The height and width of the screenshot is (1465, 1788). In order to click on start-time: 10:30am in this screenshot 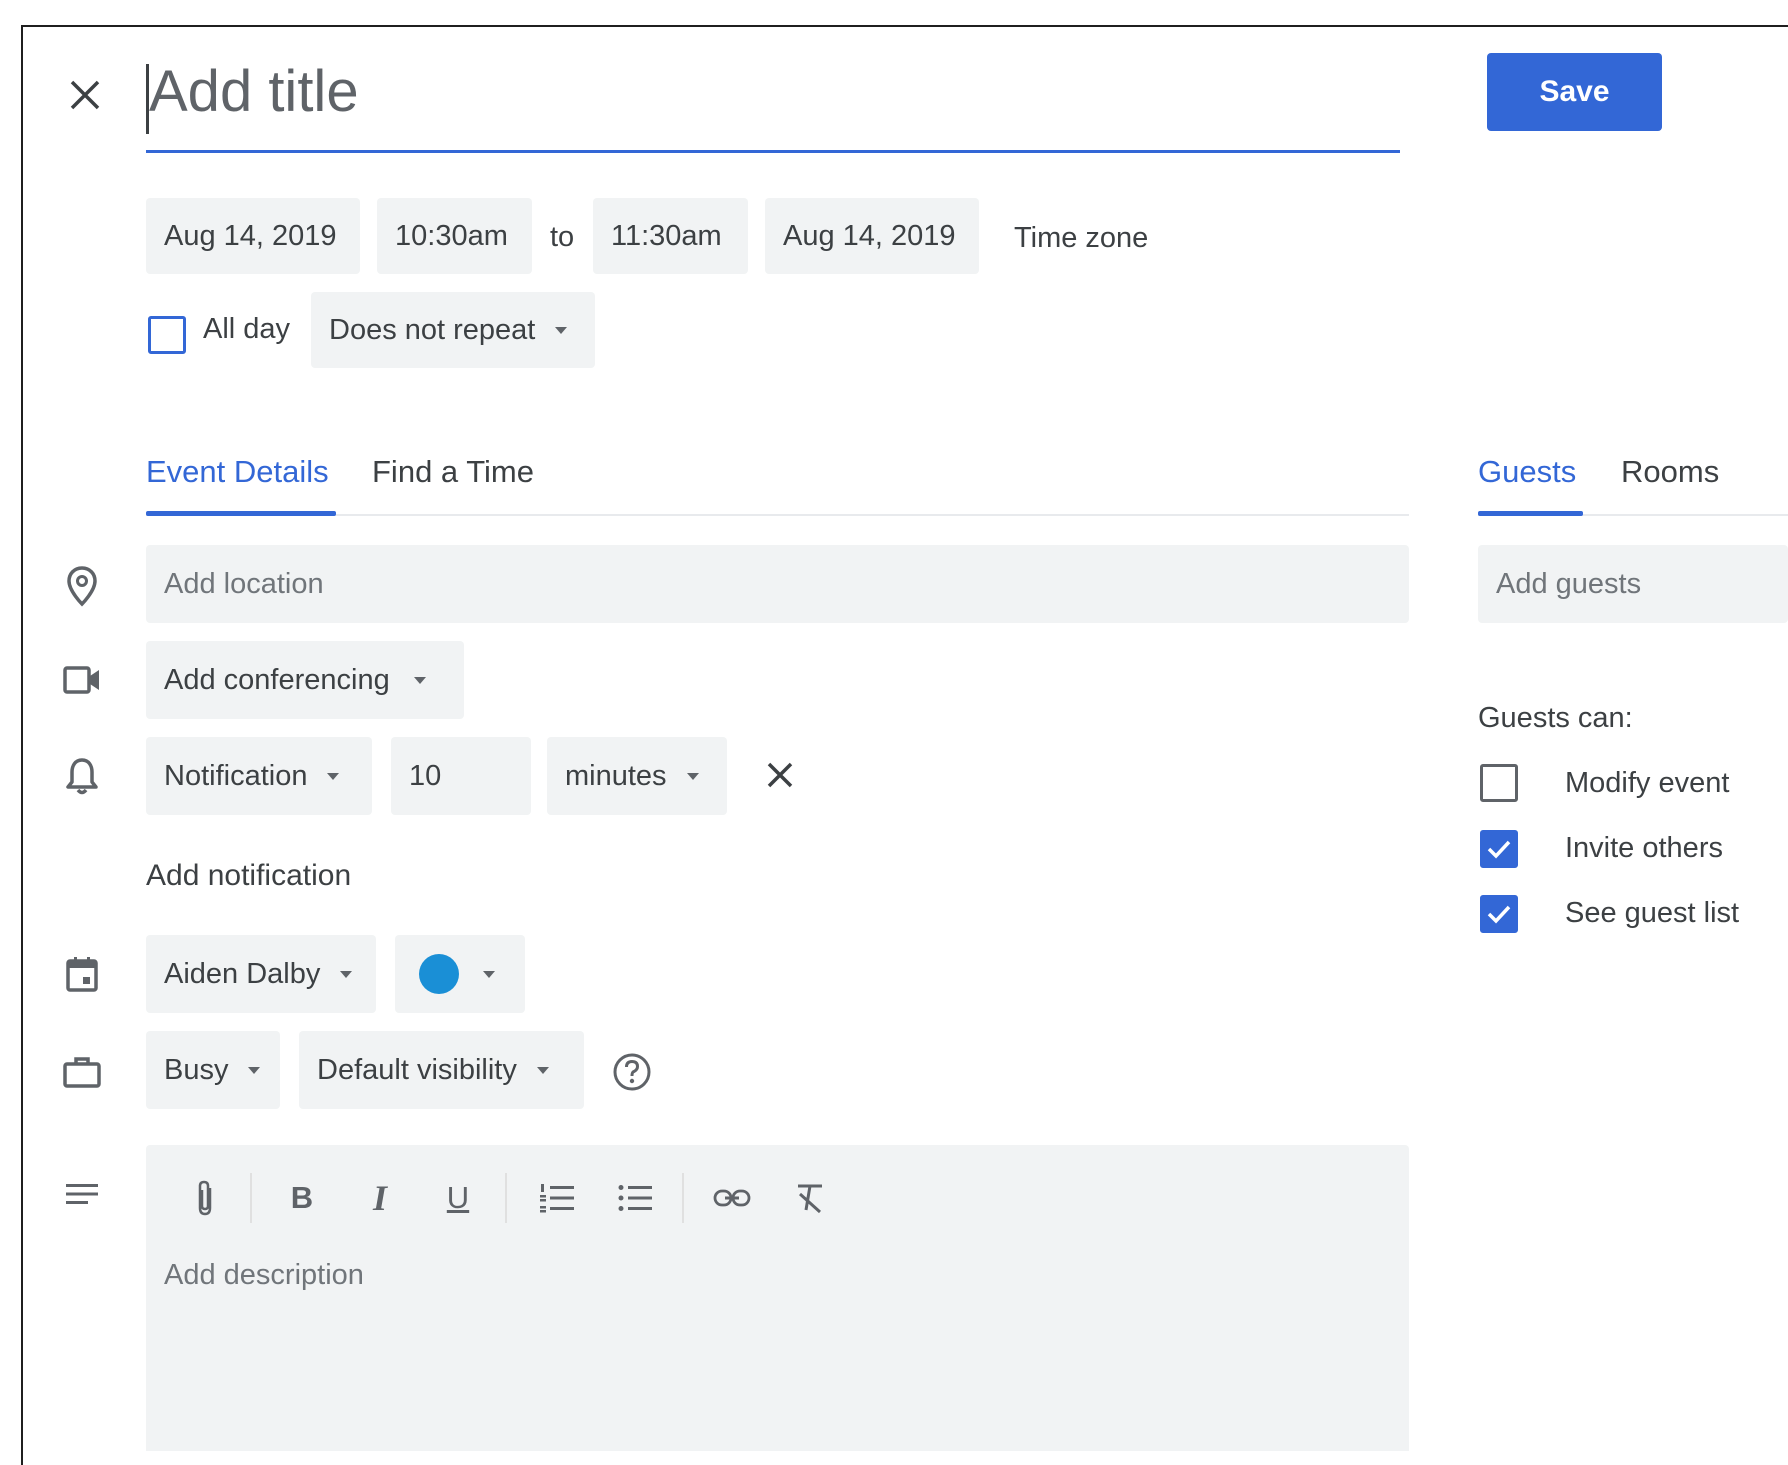, I will do `click(451, 235)`.